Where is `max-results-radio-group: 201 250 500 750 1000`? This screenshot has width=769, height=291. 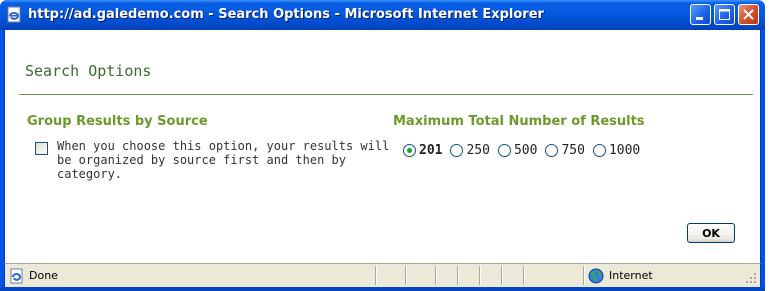
max-results-radio-group: 201 250 500 750 1000 is located at coordinates (525, 150).